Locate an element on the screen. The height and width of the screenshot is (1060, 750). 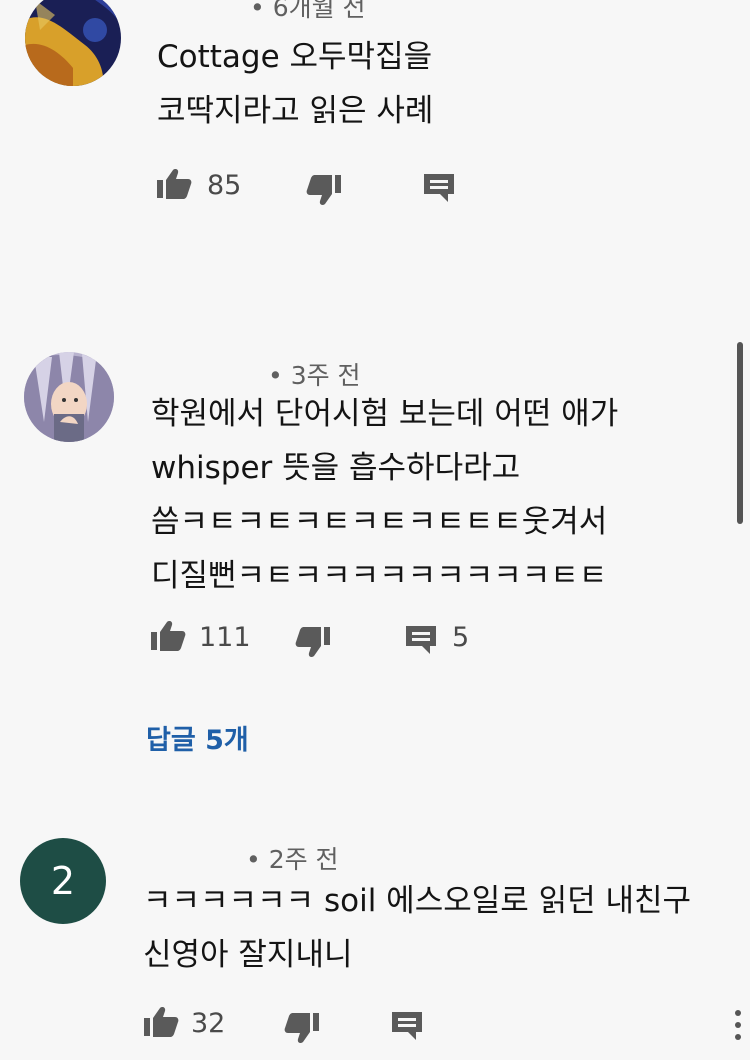
like-count: 111 is located at coordinates (225, 637).